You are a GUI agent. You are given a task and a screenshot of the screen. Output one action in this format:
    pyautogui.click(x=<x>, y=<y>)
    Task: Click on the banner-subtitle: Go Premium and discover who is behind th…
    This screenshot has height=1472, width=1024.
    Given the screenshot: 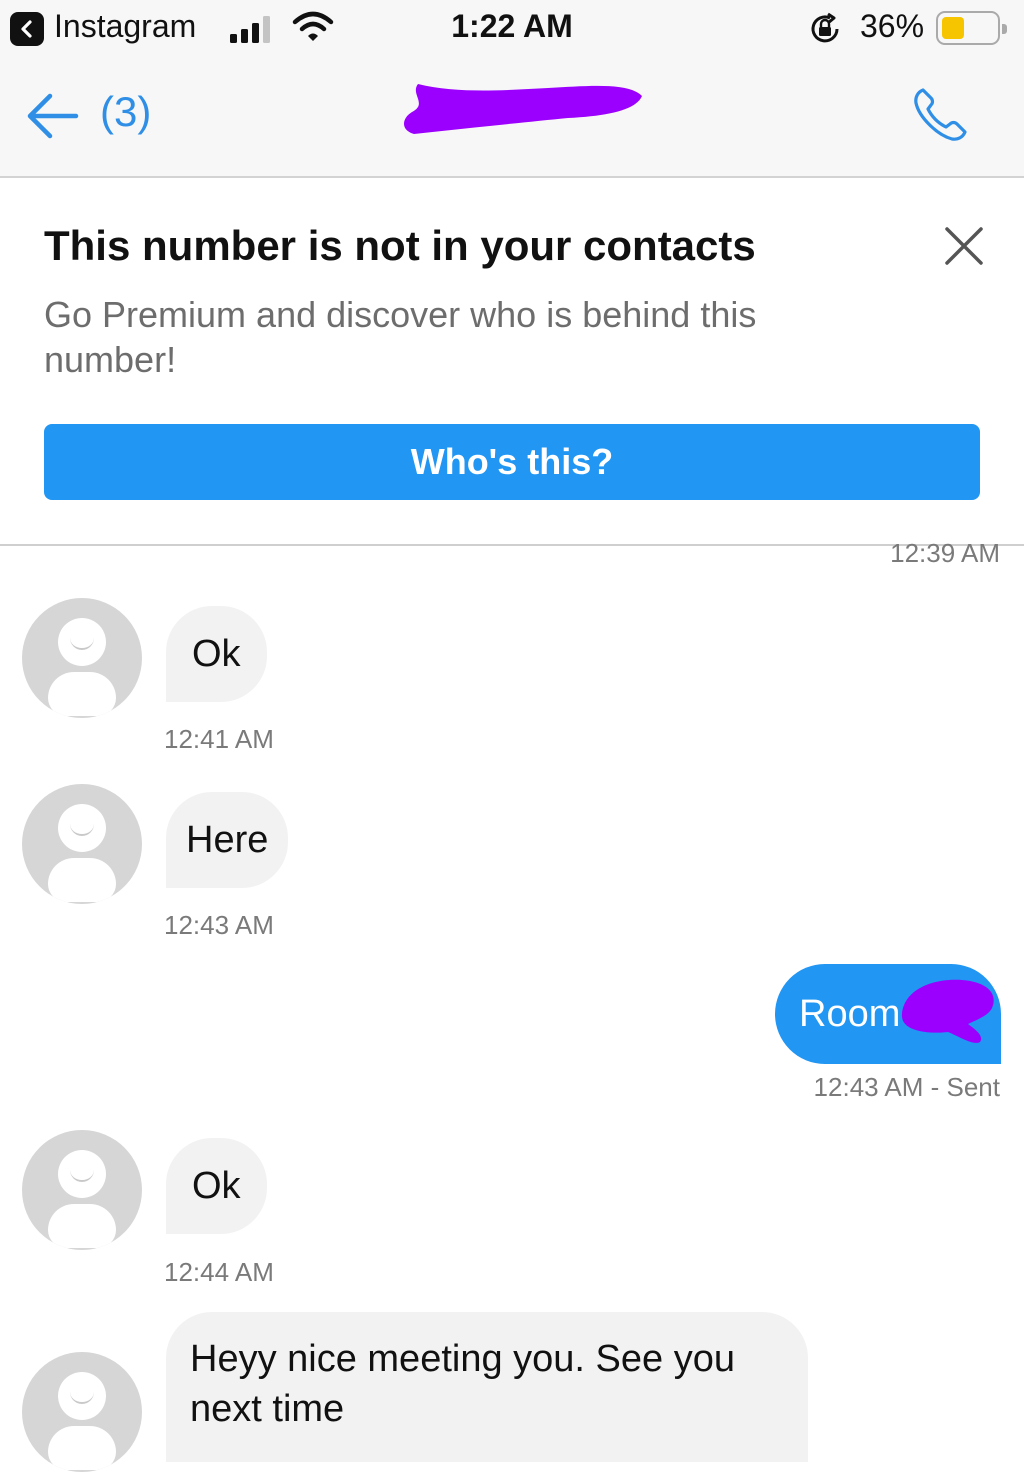 What is the action you would take?
    pyautogui.click(x=400, y=337)
    